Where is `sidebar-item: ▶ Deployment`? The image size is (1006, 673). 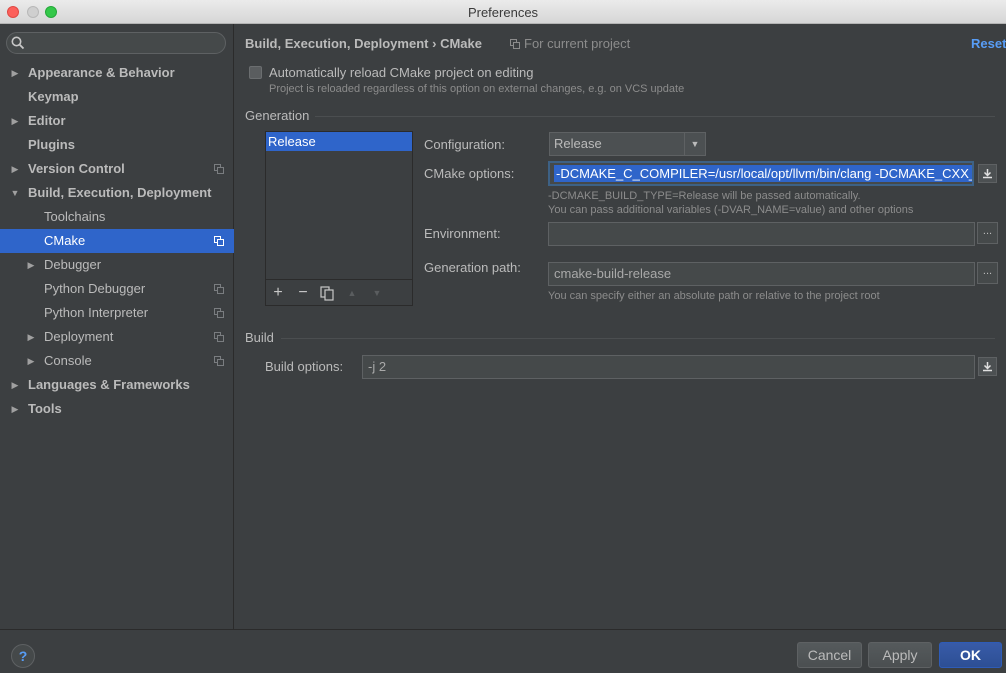
sidebar-item: ▶ Deployment is located at coordinates (117, 337).